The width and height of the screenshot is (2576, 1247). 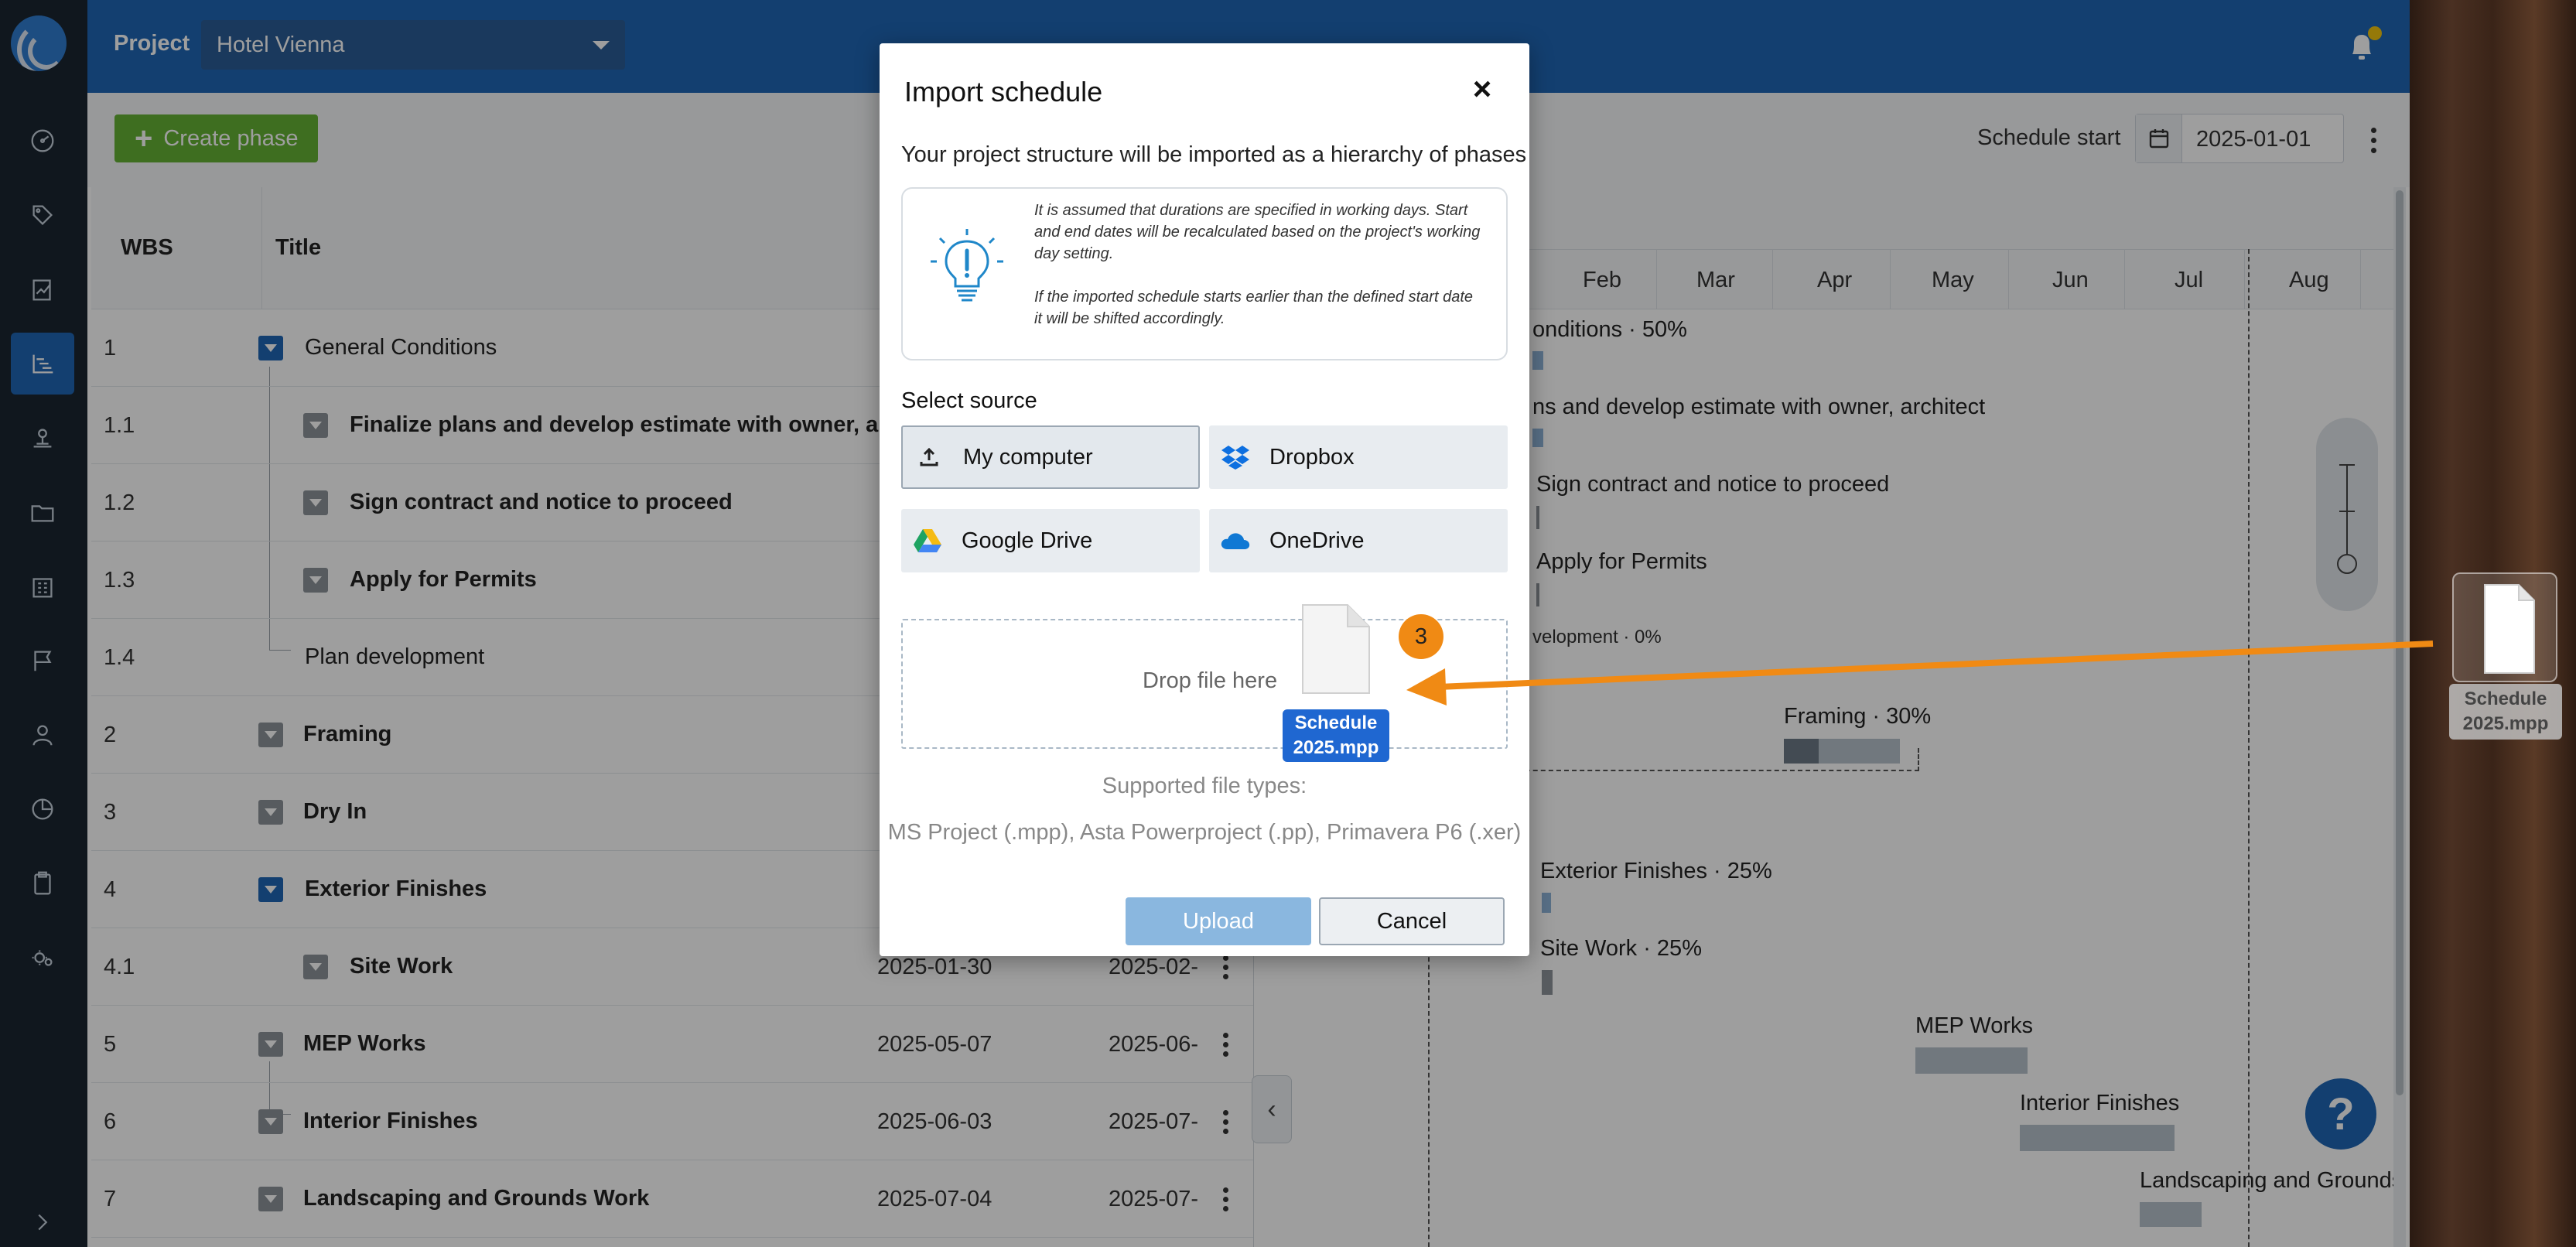 What do you see at coordinates (927, 540) in the screenshot?
I see `google-drive-icon` at bounding box center [927, 540].